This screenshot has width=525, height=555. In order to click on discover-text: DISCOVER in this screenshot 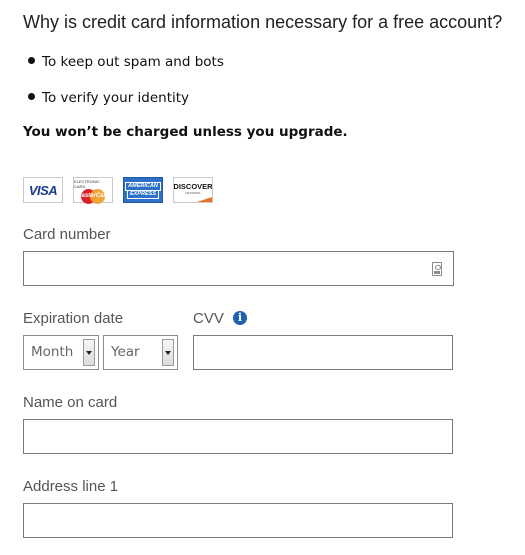, I will do `click(193, 186)`.